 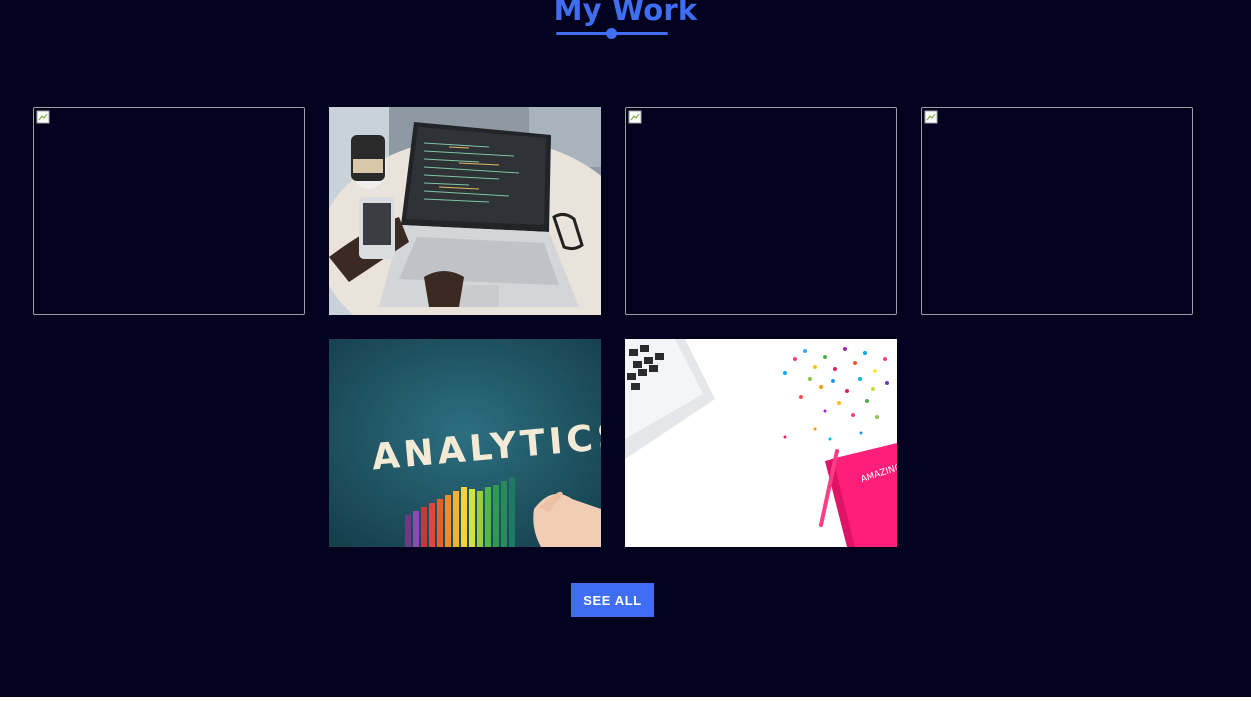 I want to click on portfolio-item-6: AMAZING, so click(x=761, y=443).